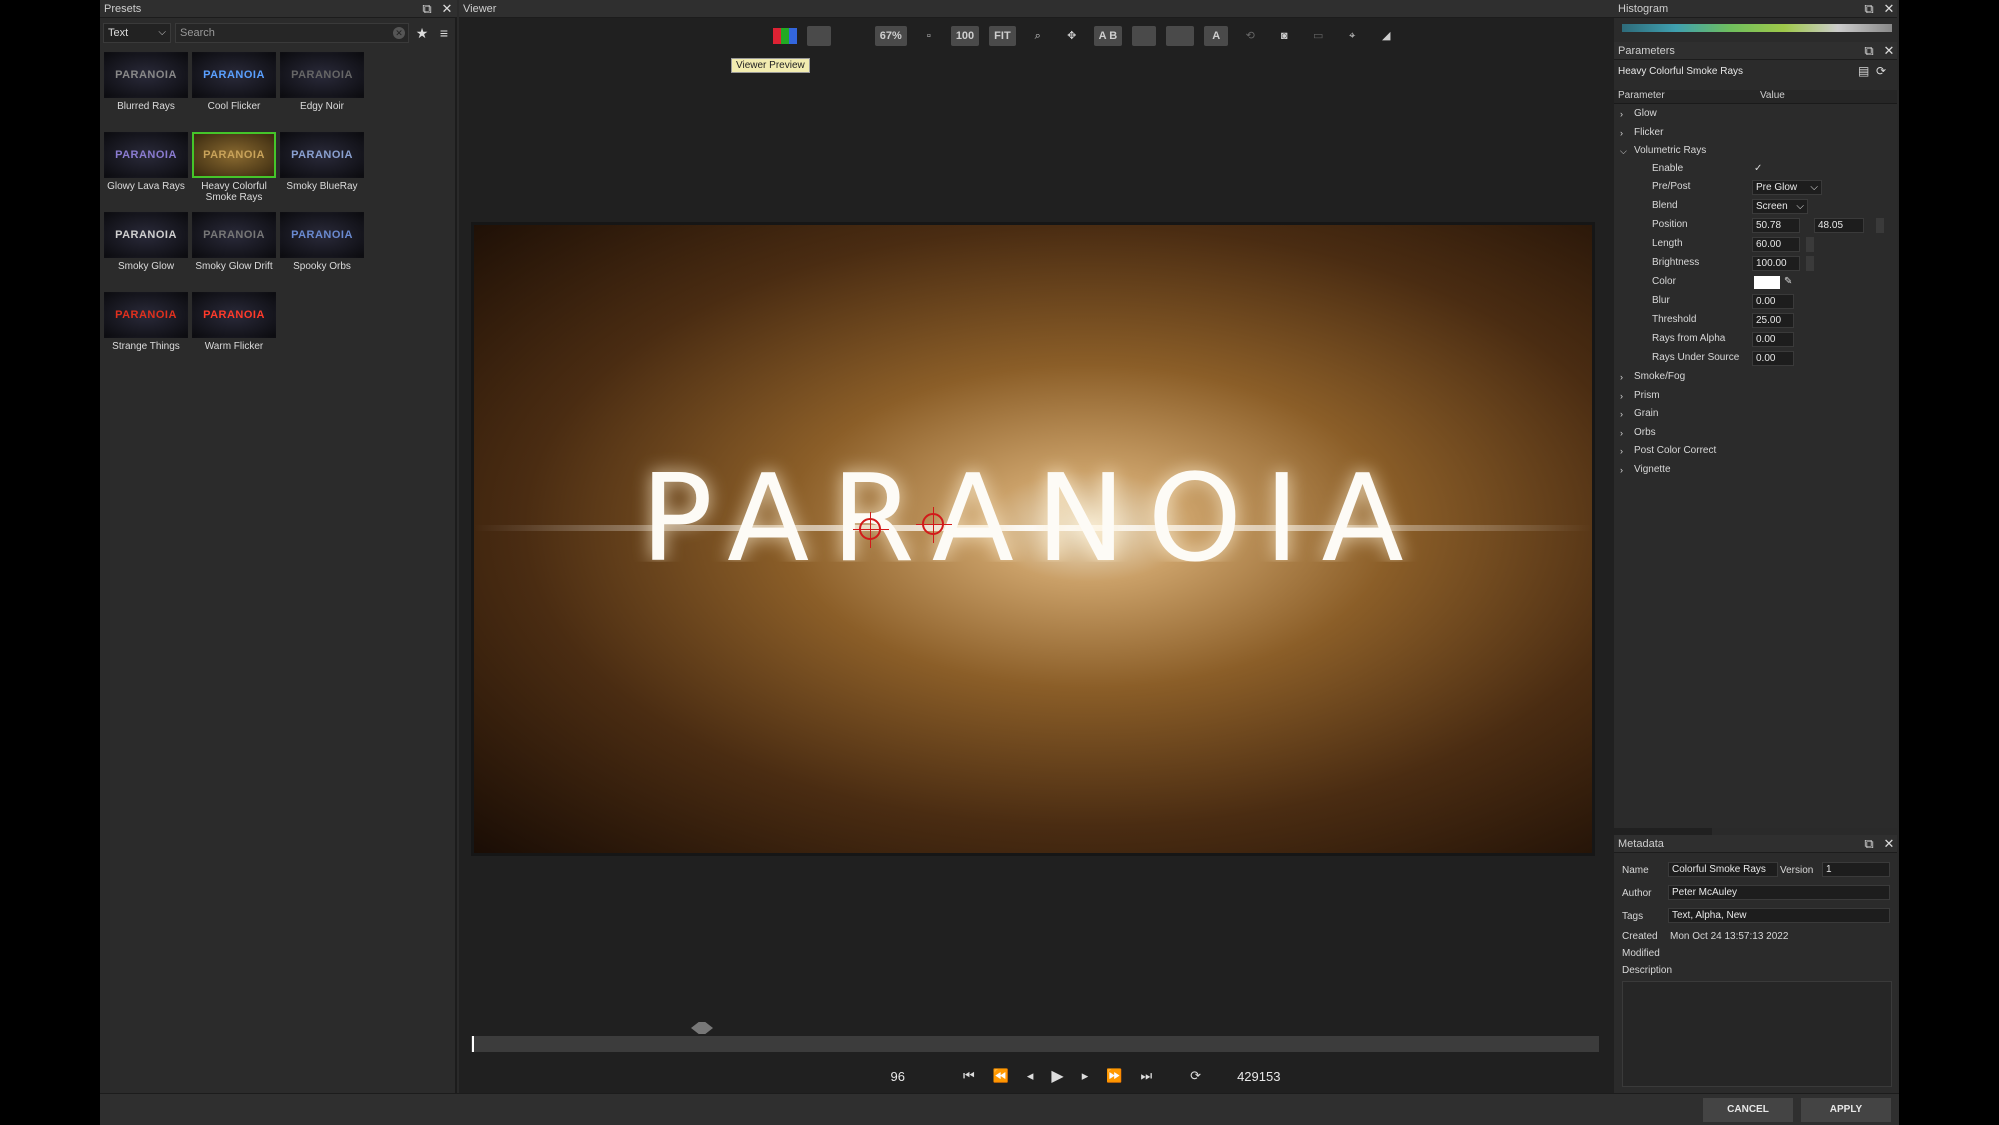  I want to click on length-input: 60.00, so click(1776, 244).